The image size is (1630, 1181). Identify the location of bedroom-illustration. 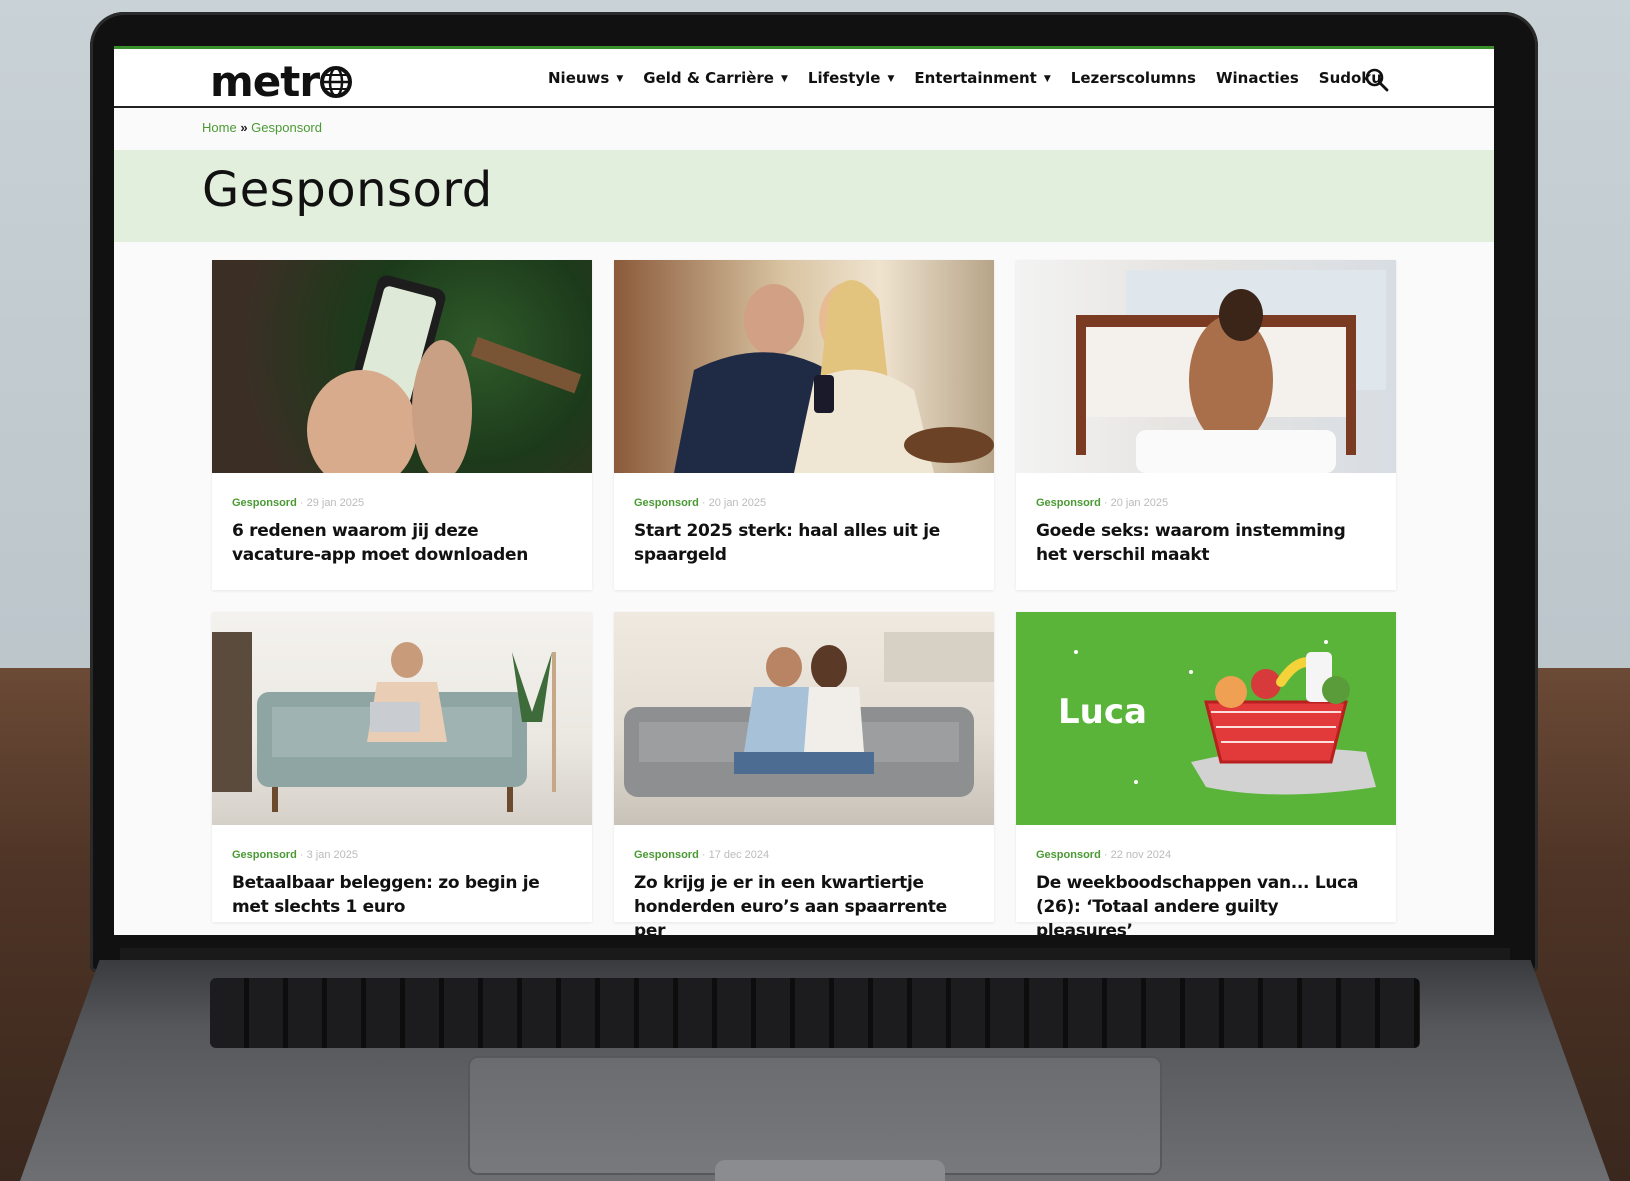
(1231, 371).